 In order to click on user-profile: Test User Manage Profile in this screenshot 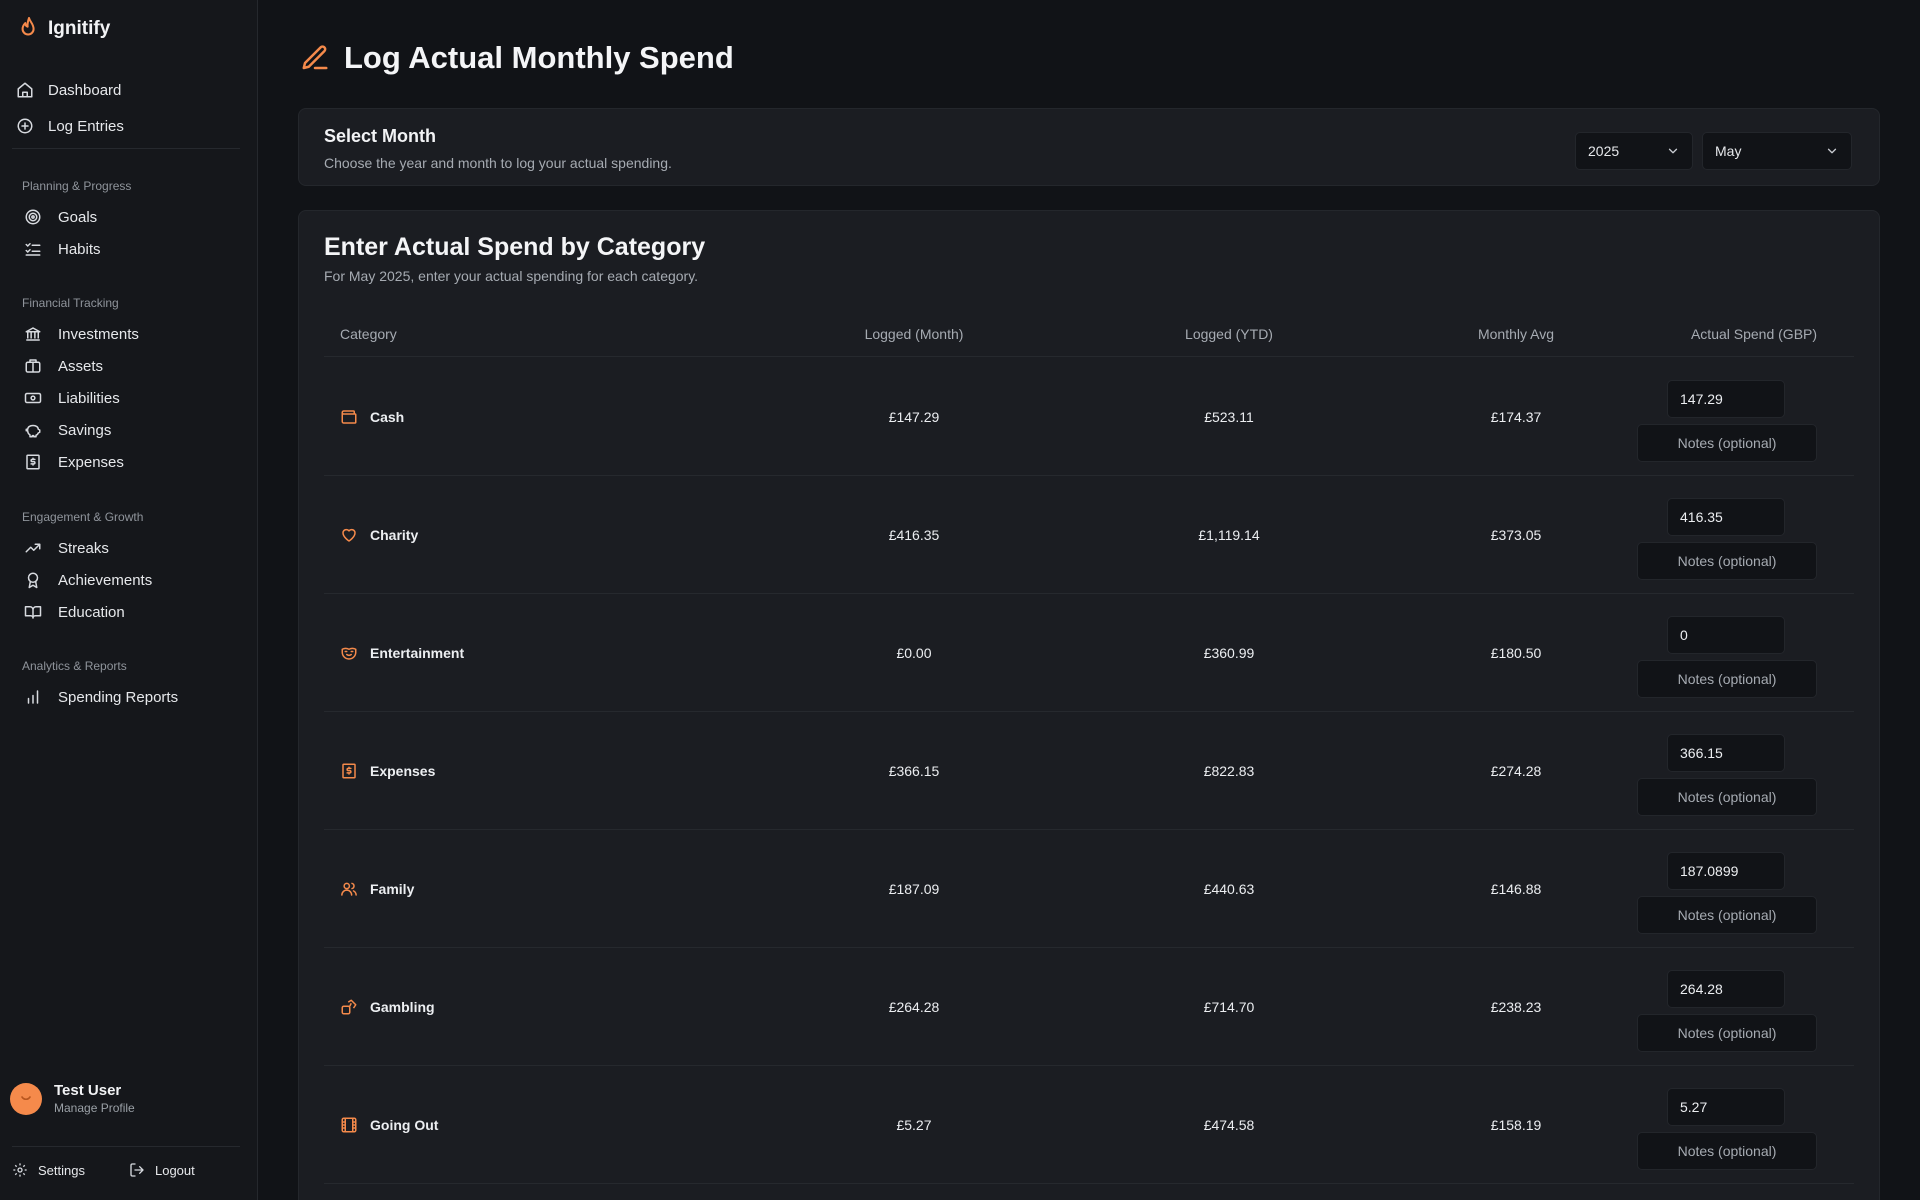, I will do `click(72, 1098)`.